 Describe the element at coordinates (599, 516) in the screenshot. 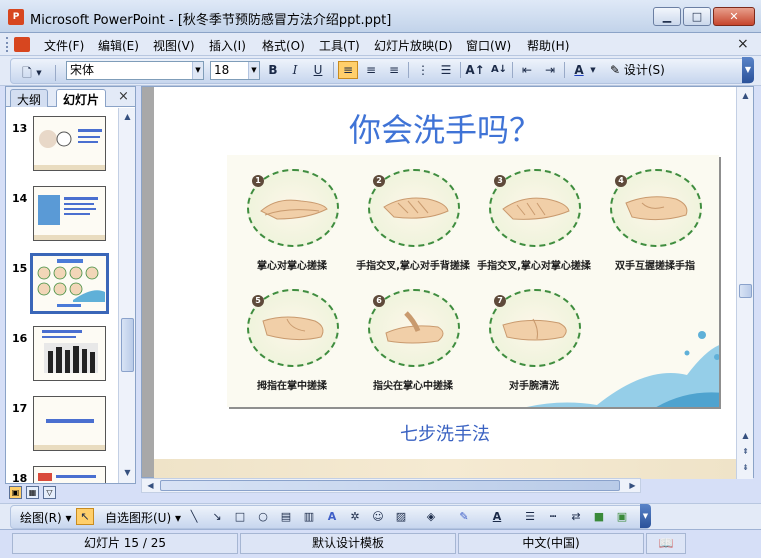

I see `shadow-icon: ■` at that location.